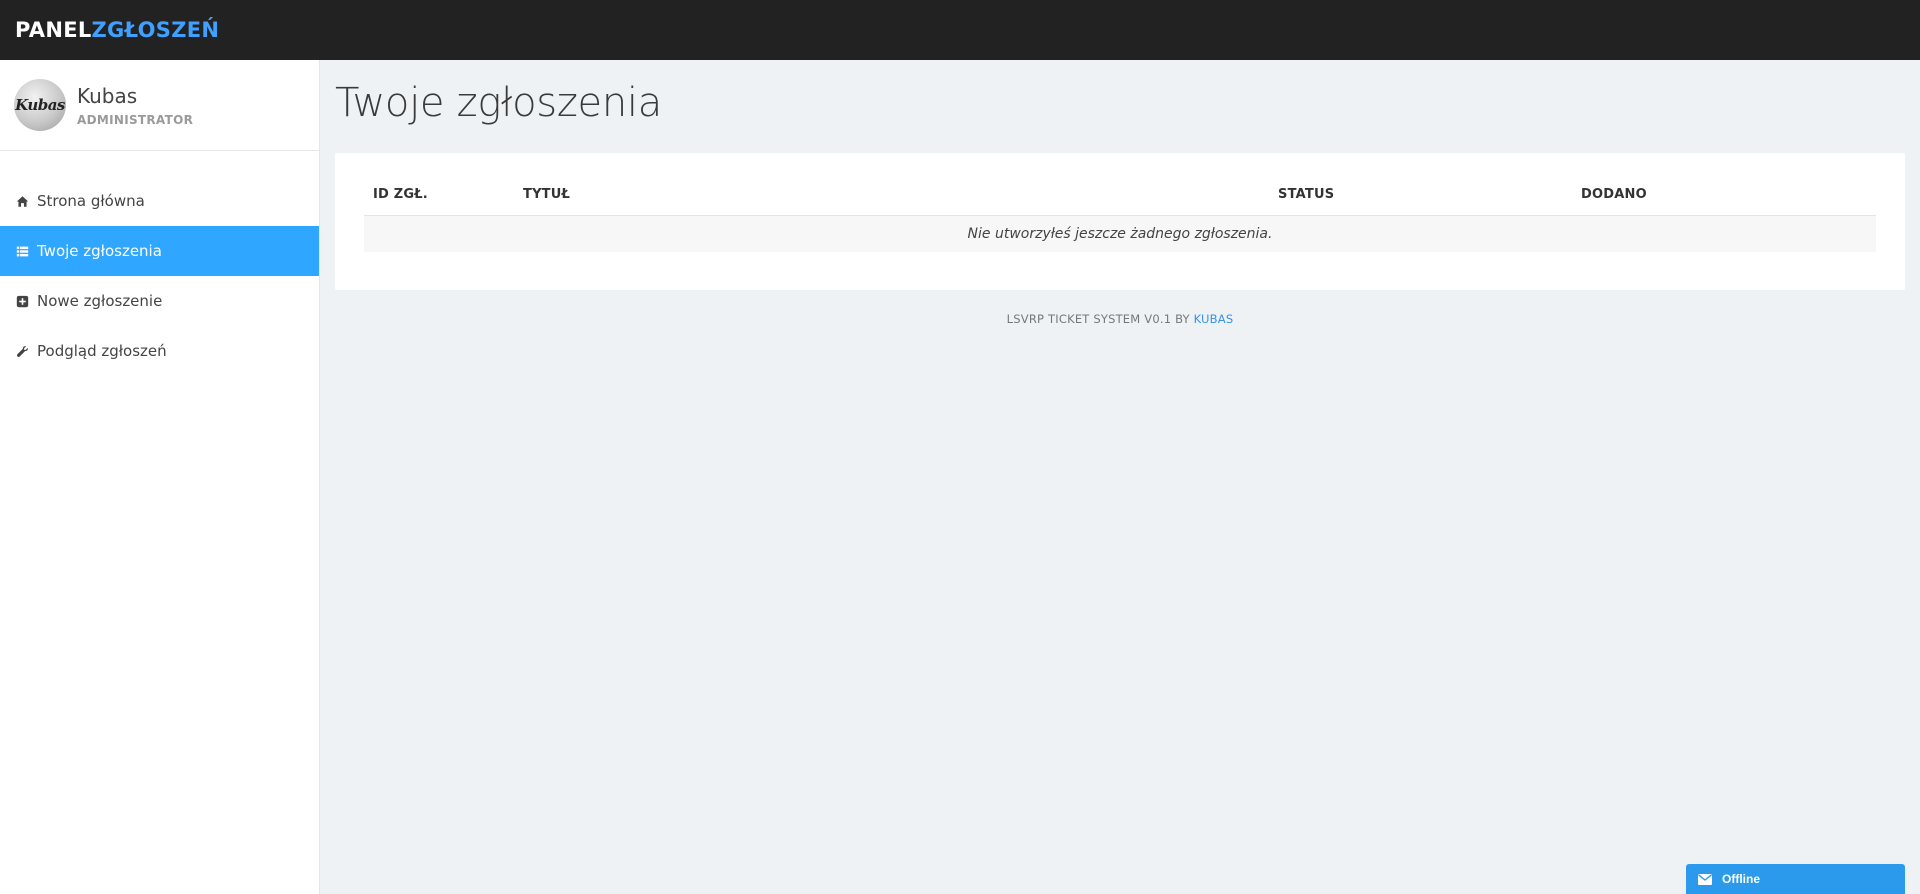  I want to click on footer-author-link: KUBAS, so click(1214, 319).